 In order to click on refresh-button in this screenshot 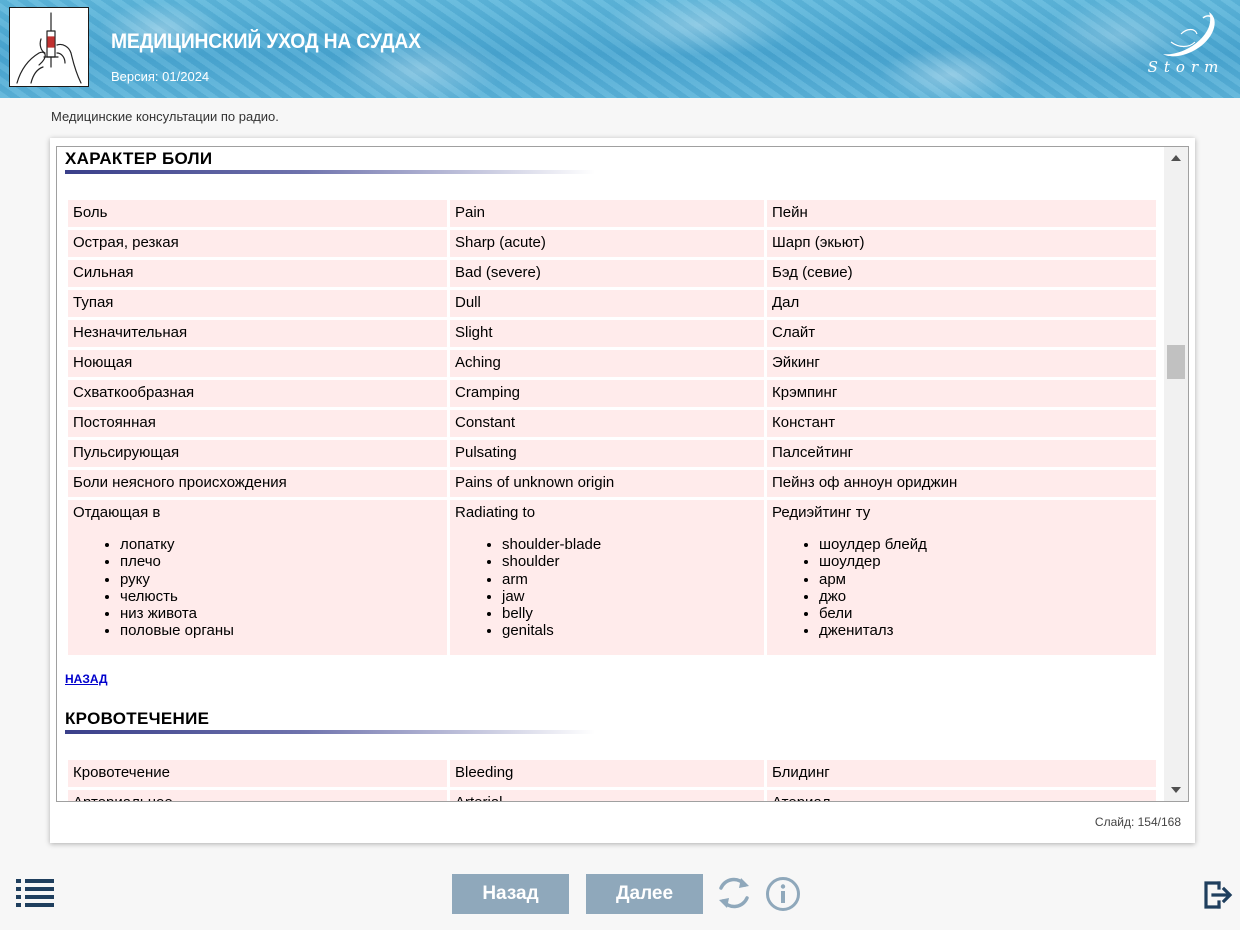, I will do `click(734, 893)`.